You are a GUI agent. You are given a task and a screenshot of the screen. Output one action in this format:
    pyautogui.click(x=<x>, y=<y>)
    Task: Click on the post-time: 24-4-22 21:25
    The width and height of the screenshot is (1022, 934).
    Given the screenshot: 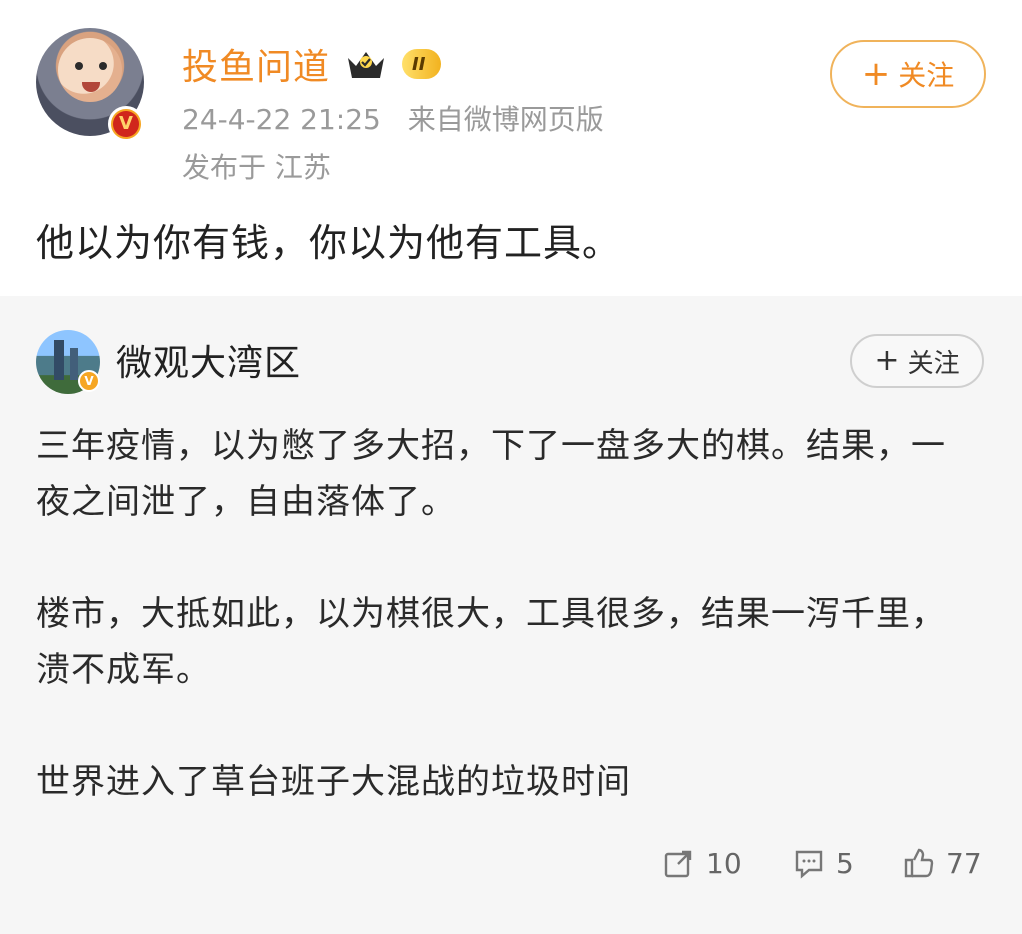 What is the action you would take?
    pyautogui.click(x=281, y=119)
    